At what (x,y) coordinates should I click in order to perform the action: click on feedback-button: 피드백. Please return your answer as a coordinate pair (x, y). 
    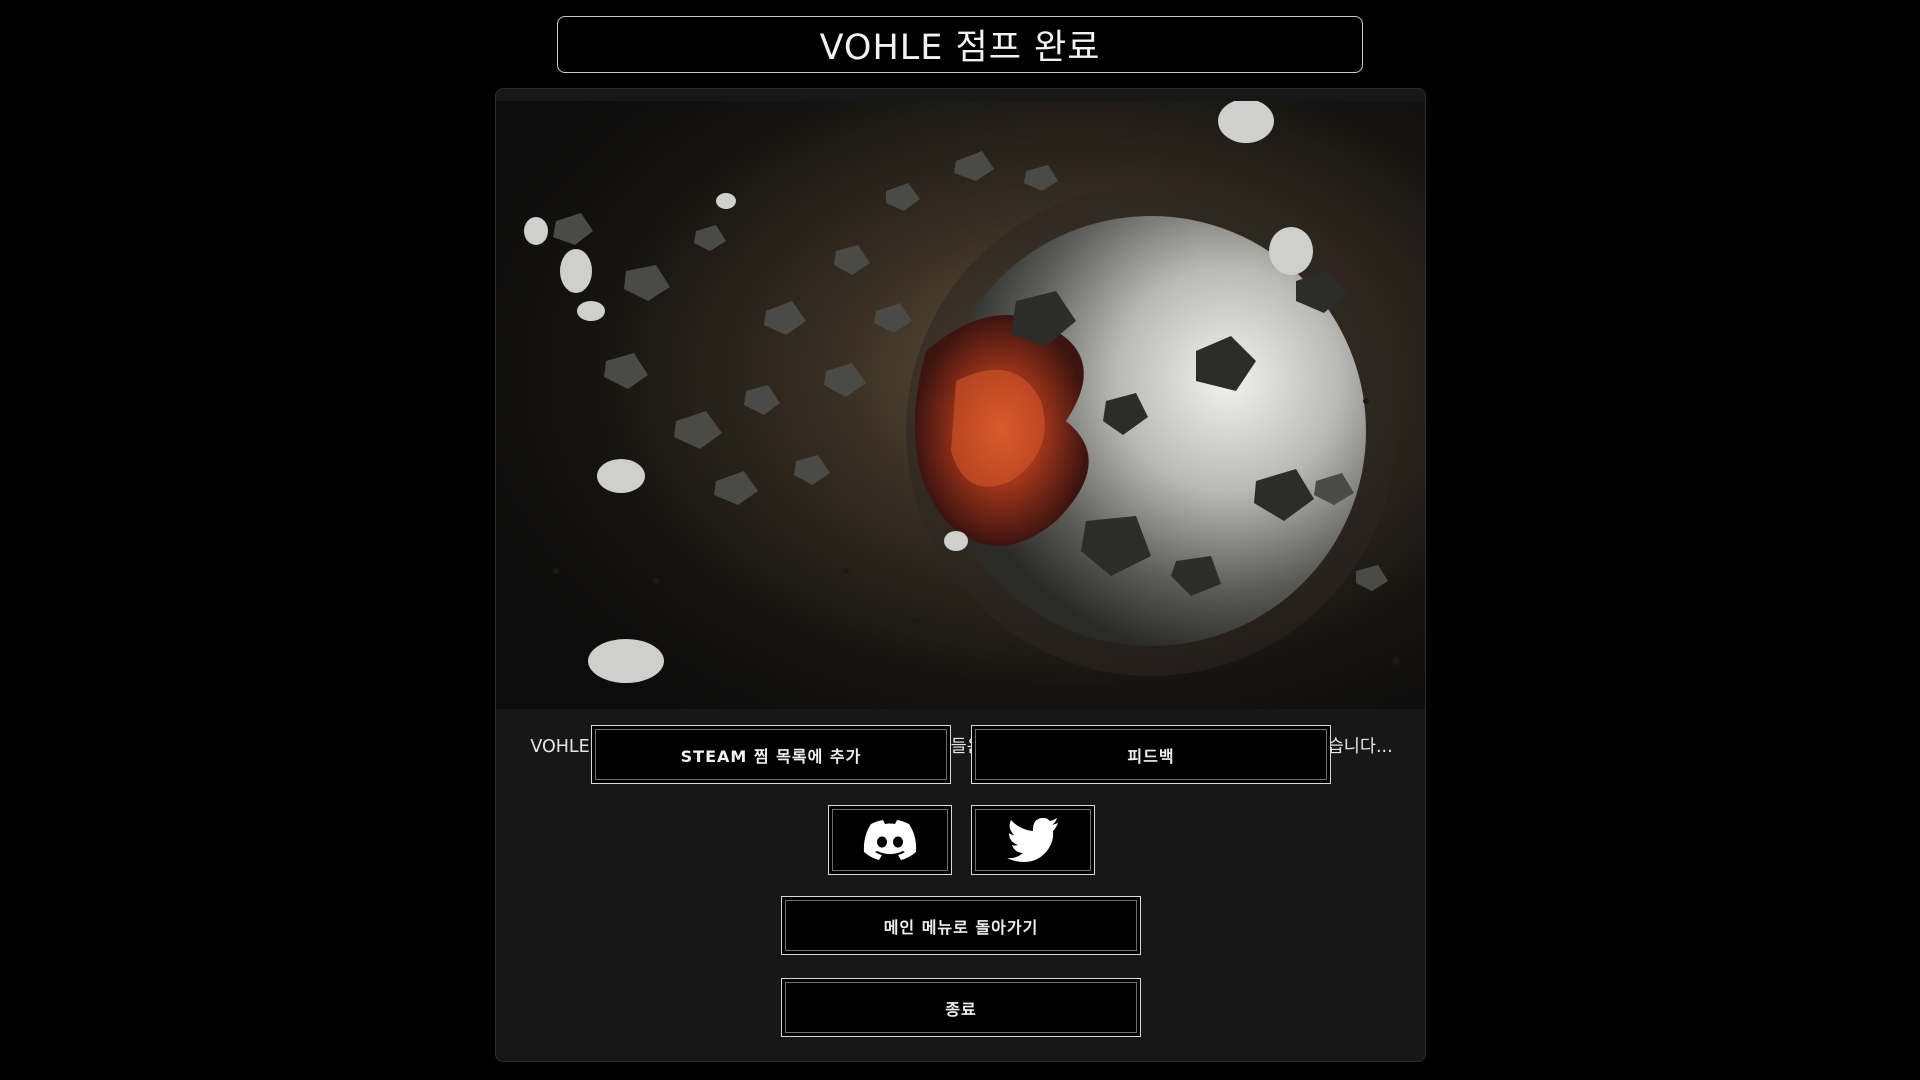
    Looking at the image, I should click on (1151, 754).